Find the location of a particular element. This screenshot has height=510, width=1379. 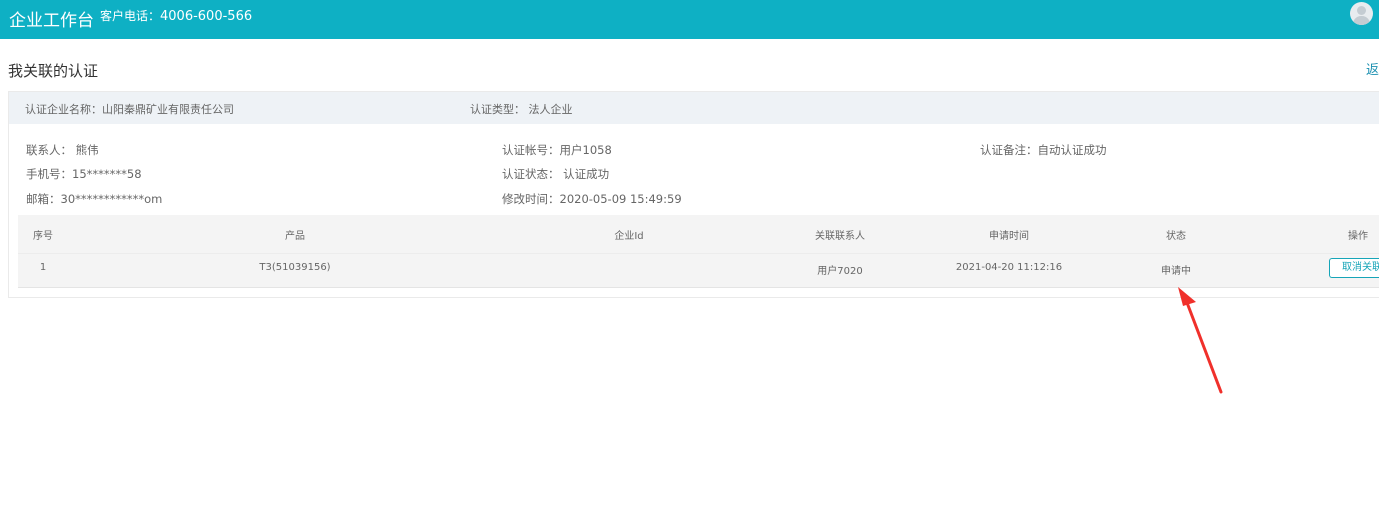

cell-linked-contact: 用户7020 is located at coordinates (840, 271).